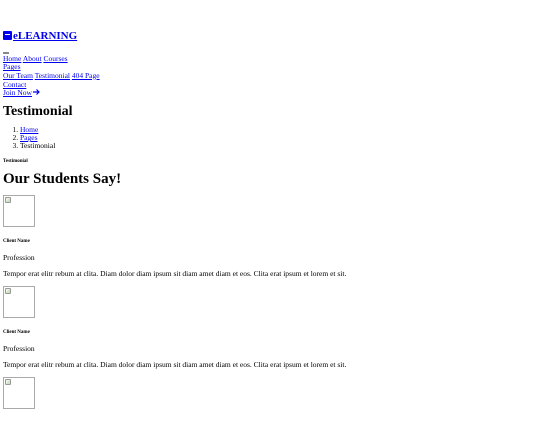 The image size is (540, 435). What do you see at coordinates (38, 111) in the screenshot?
I see `page-title: Testimonial` at bounding box center [38, 111].